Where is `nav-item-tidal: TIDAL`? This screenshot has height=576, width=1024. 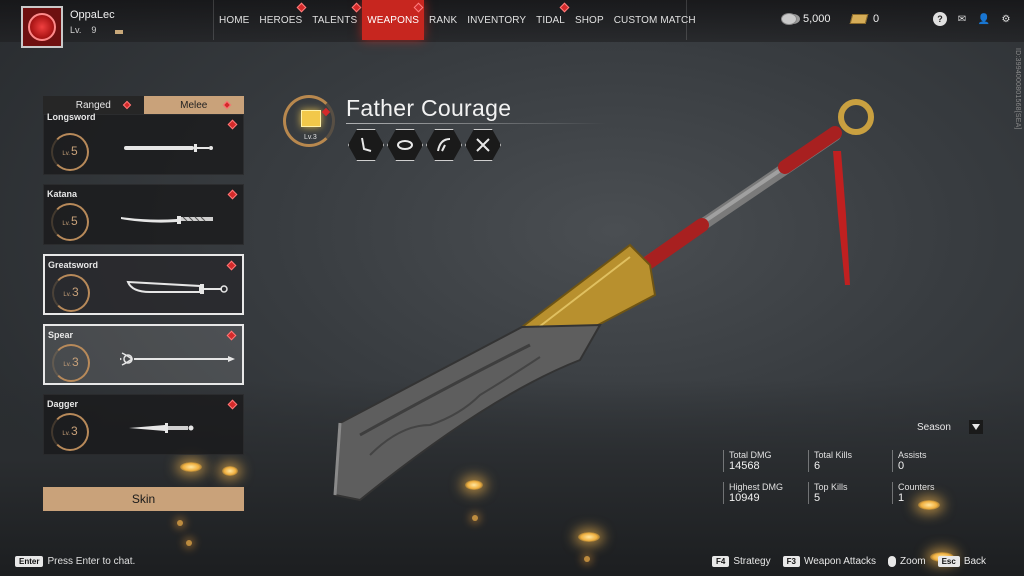 nav-item-tidal: TIDAL is located at coordinates (550, 20).